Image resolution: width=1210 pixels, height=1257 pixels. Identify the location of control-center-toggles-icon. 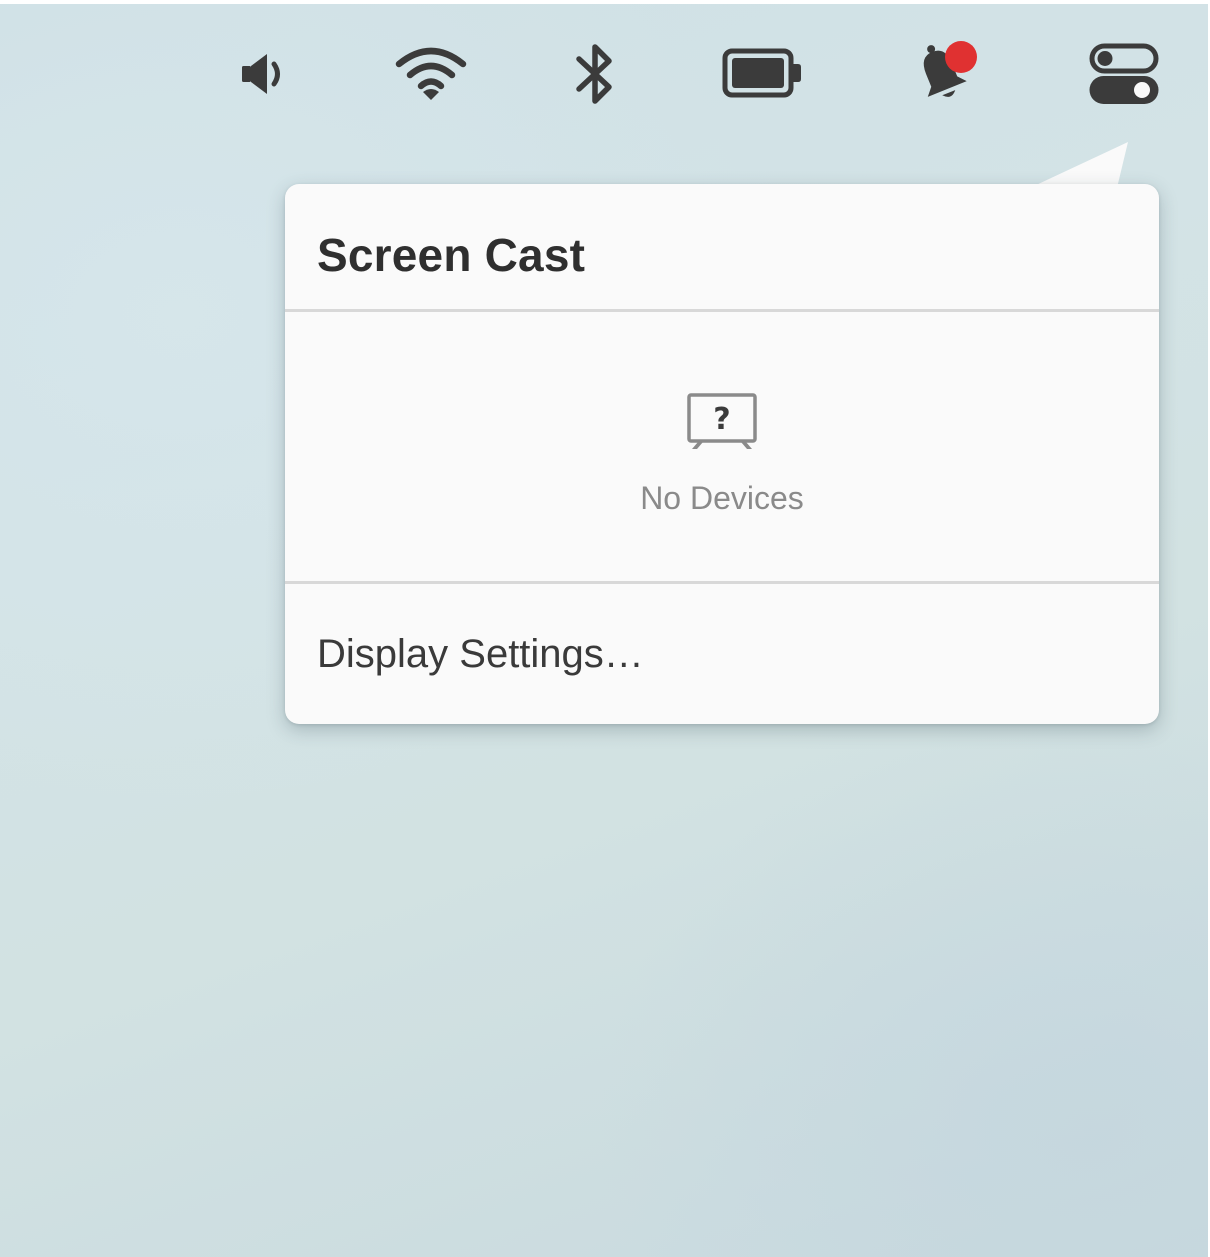
(1124, 74).